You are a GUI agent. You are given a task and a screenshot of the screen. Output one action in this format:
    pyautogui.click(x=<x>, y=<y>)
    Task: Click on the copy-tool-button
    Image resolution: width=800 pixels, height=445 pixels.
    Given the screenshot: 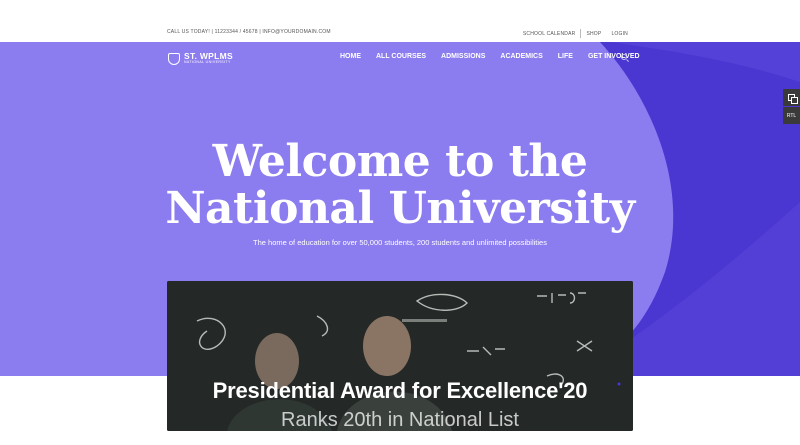 What is the action you would take?
    pyautogui.click(x=791, y=97)
    